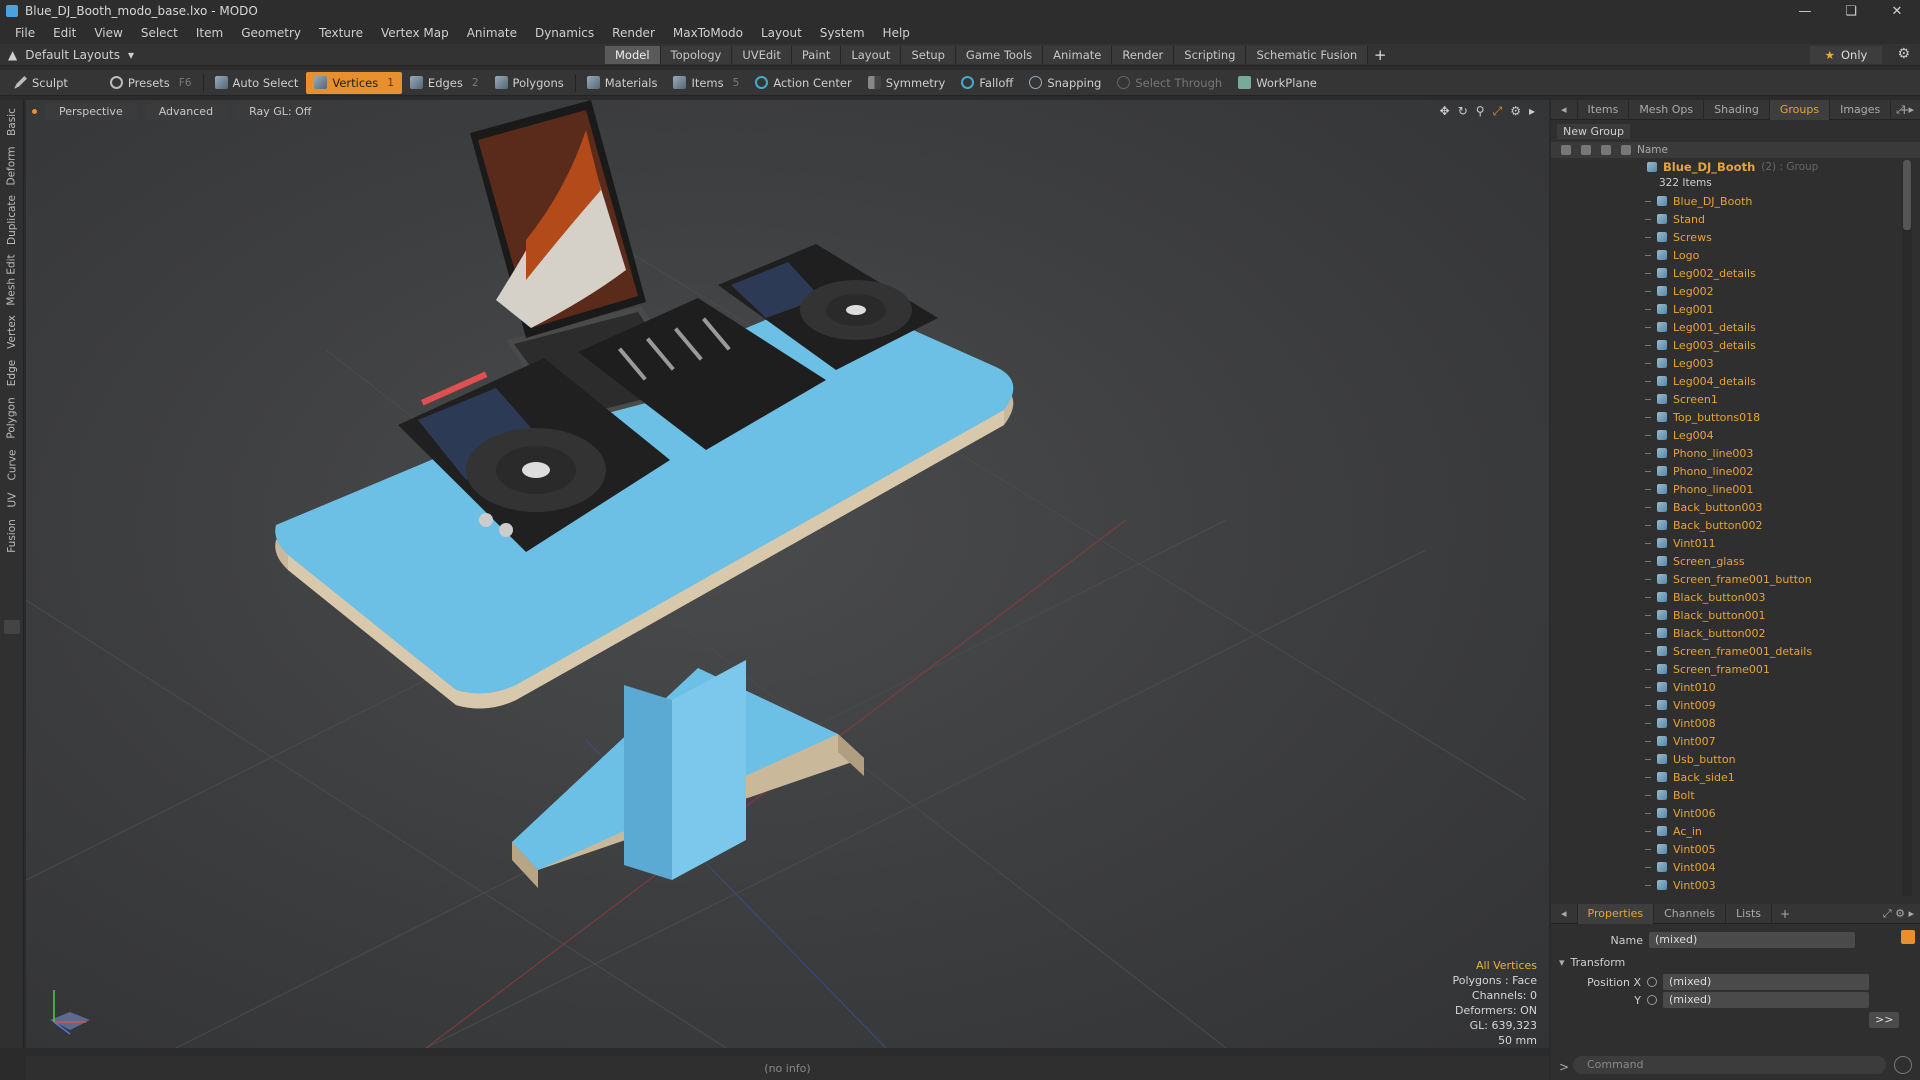  I want to click on left-panel-toggle, so click(12, 627).